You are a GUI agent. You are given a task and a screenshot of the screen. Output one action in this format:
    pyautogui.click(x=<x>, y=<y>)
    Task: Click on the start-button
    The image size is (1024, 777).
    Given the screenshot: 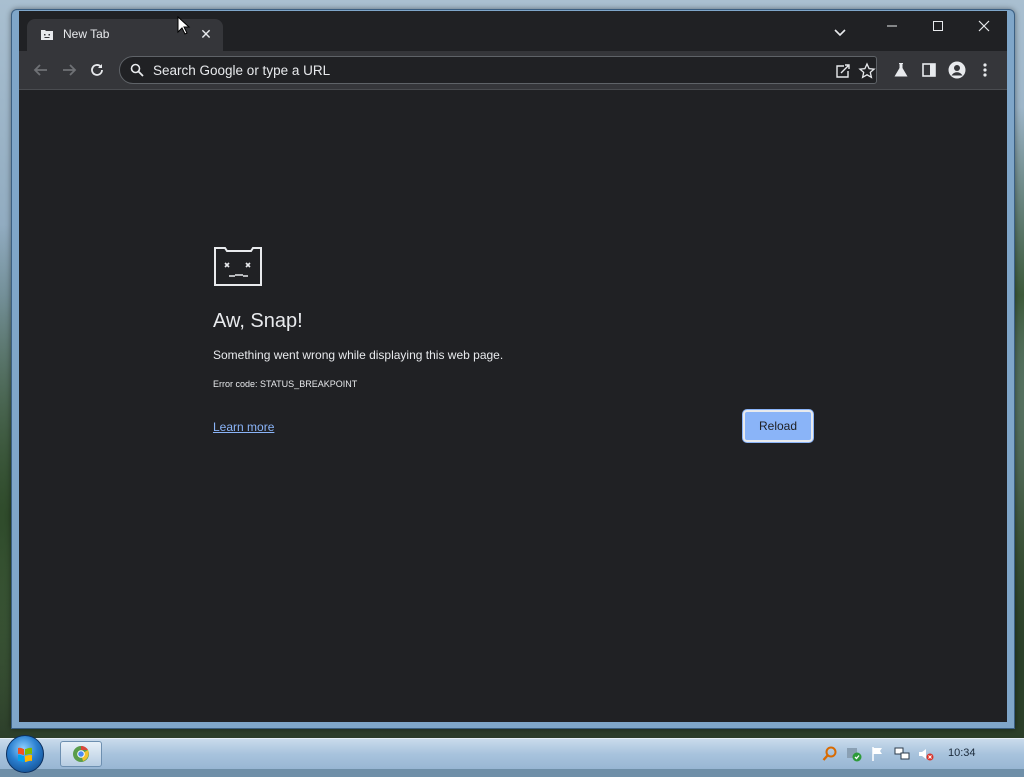 What is the action you would take?
    pyautogui.click(x=25, y=754)
    